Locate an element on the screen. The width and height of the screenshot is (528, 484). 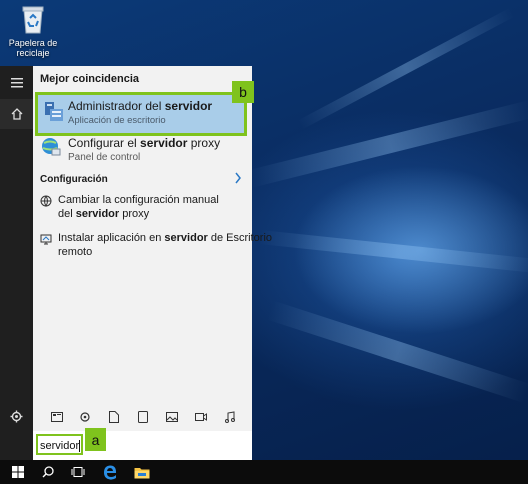
annotation-badge-a: a is located at coordinates (95, 439).